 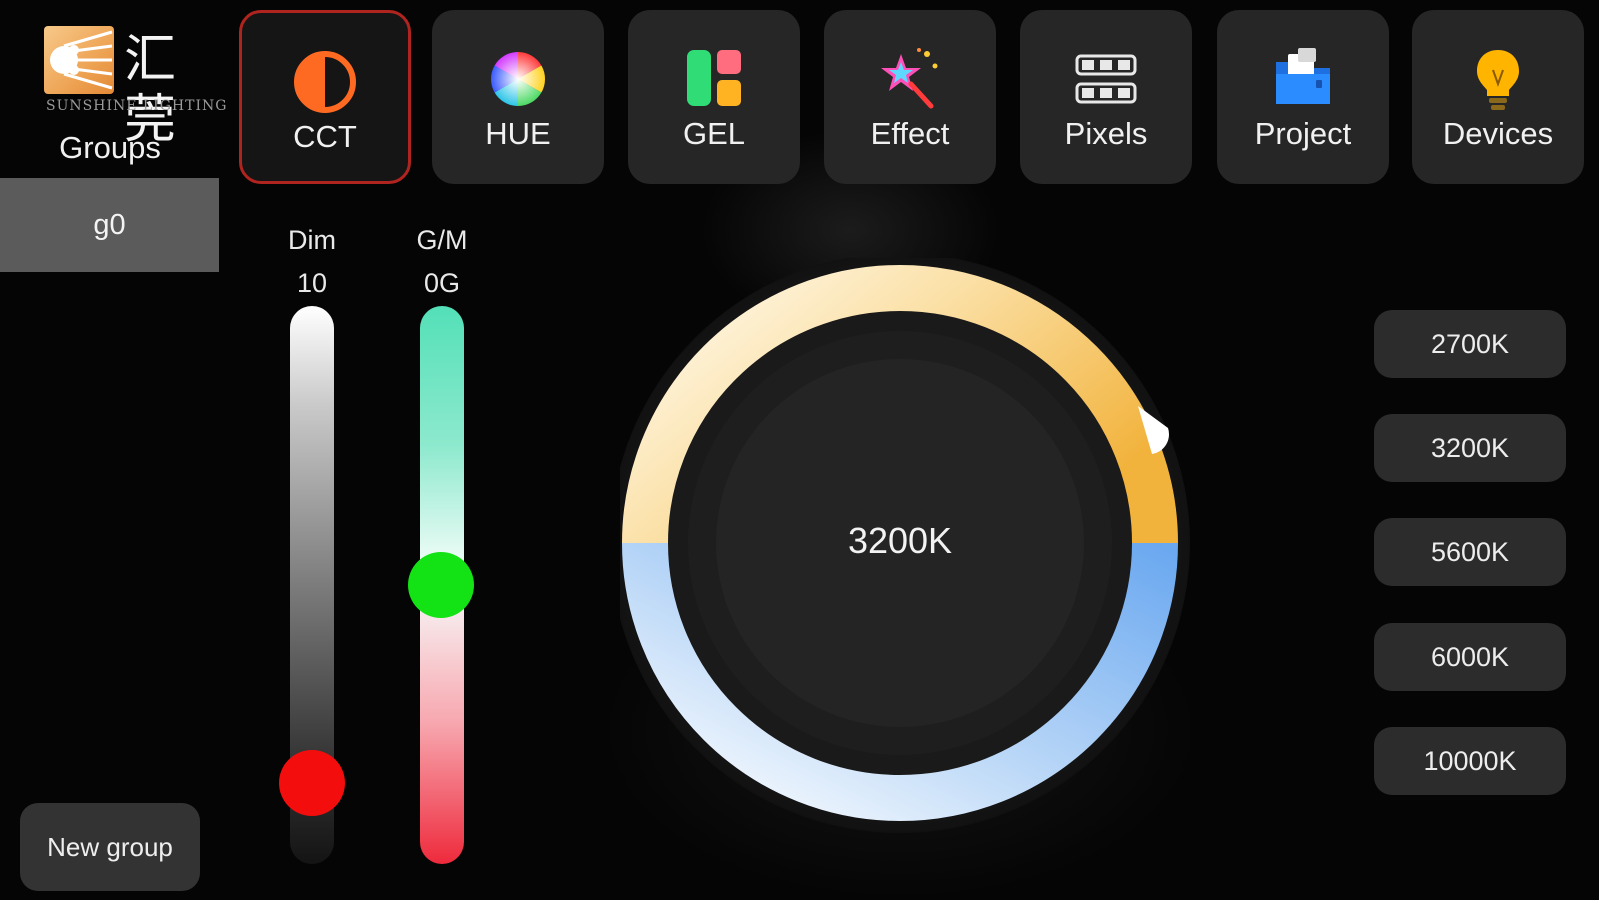 I want to click on tab-devices: Devices, so click(x=1498, y=97).